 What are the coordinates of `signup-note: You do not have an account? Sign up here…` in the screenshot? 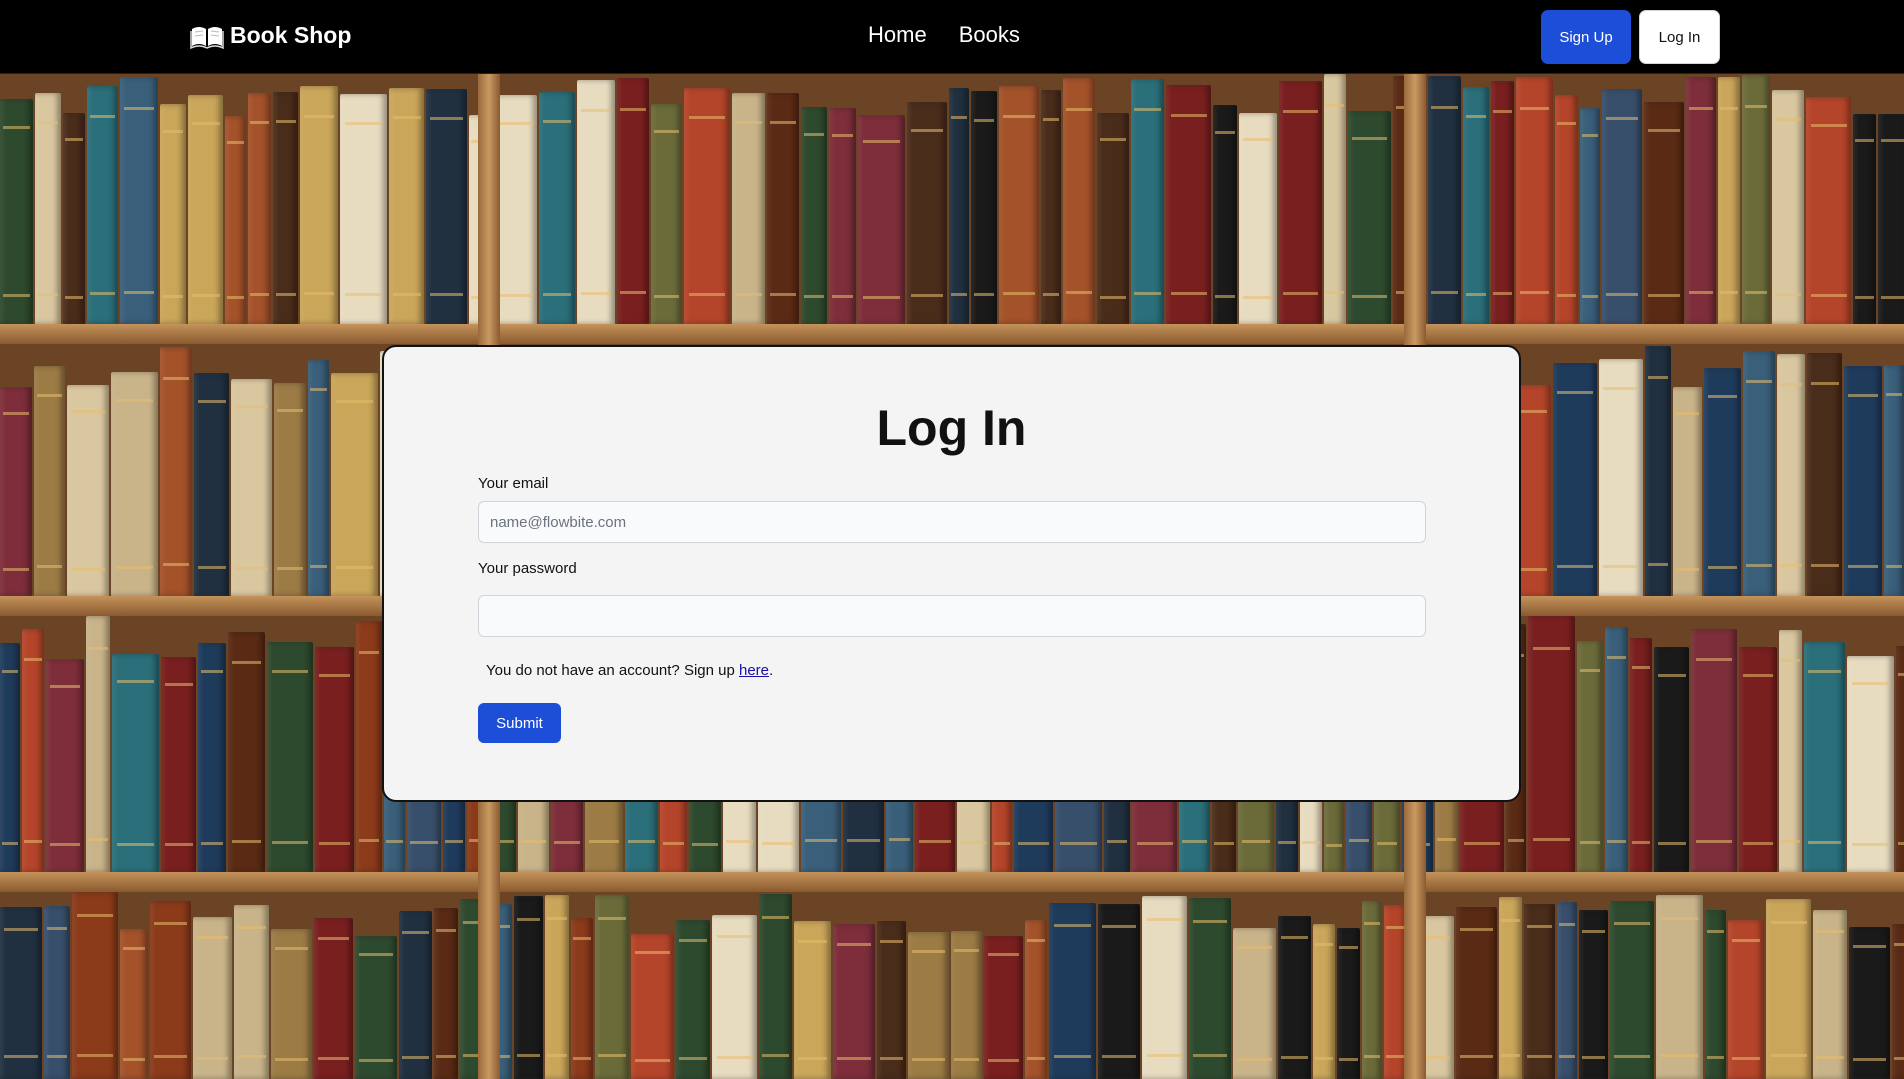 It's located at (629, 670).